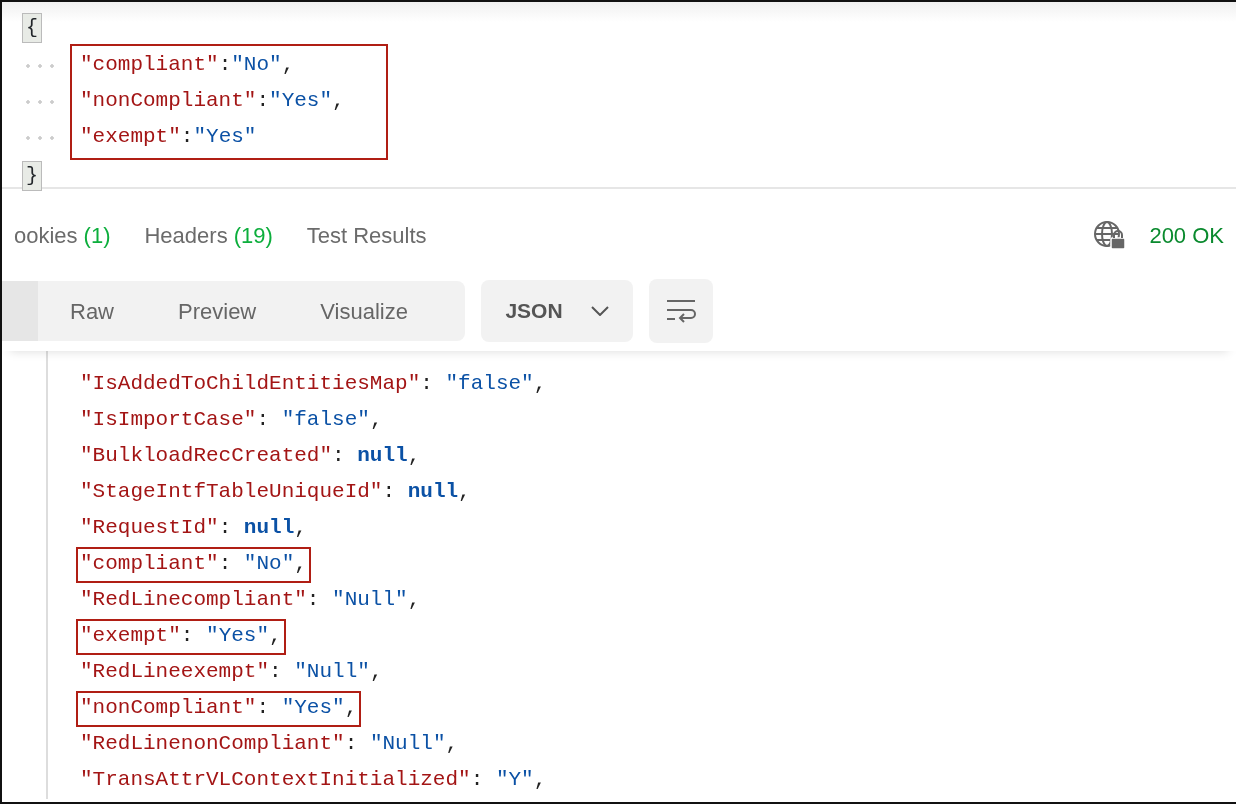  Describe the element at coordinates (208, 235) in the screenshot. I see `response-tab: Headers (19)` at that location.